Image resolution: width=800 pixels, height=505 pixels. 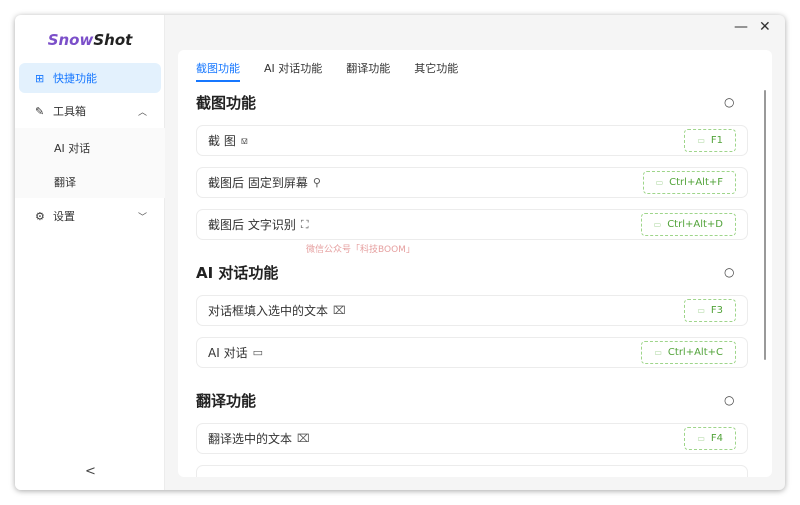 What do you see at coordinates (90, 163) in the screenshot?
I see `submenu` at bounding box center [90, 163].